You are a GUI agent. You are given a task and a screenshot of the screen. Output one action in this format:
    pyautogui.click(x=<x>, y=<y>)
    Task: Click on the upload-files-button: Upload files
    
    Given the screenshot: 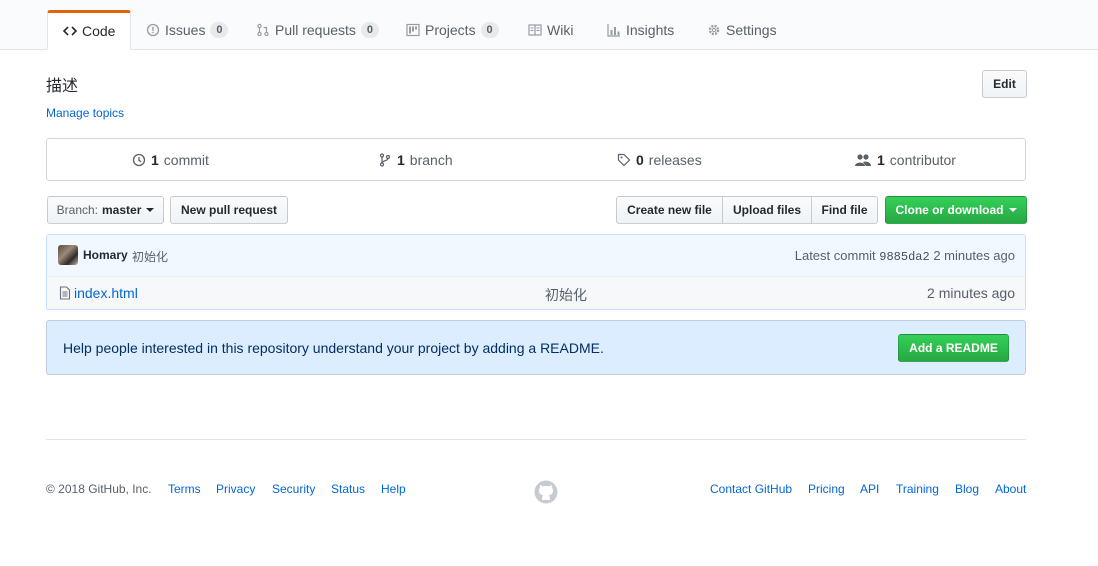 What is the action you would take?
    pyautogui.click(x=767, y=210)
    